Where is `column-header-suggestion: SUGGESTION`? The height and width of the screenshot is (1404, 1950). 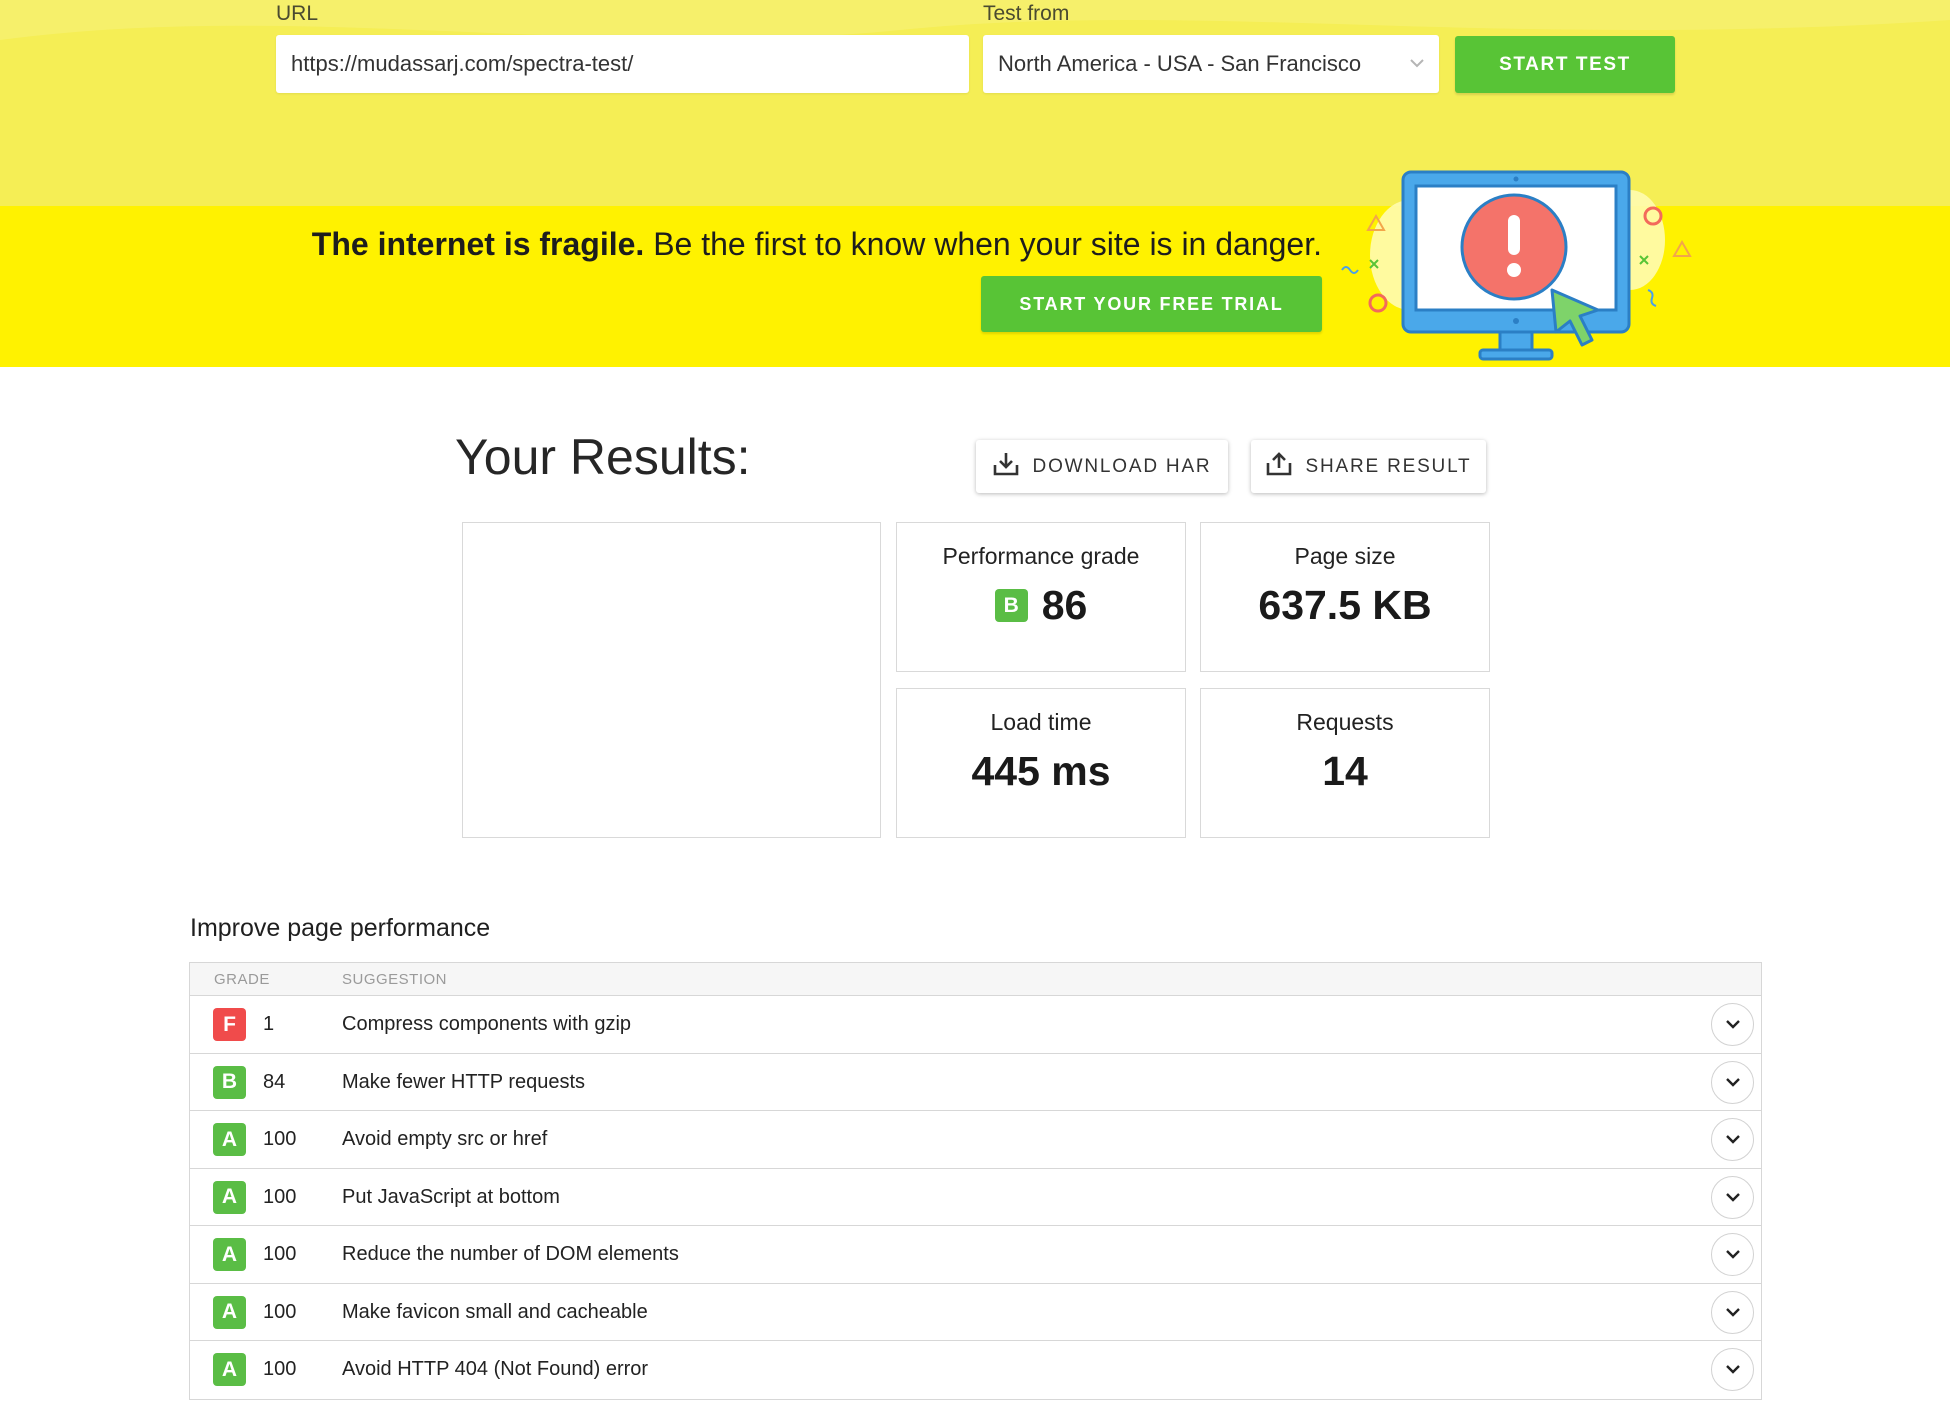 column-header-suggestion: SUGGESTION is located at coordinates (395, 979).